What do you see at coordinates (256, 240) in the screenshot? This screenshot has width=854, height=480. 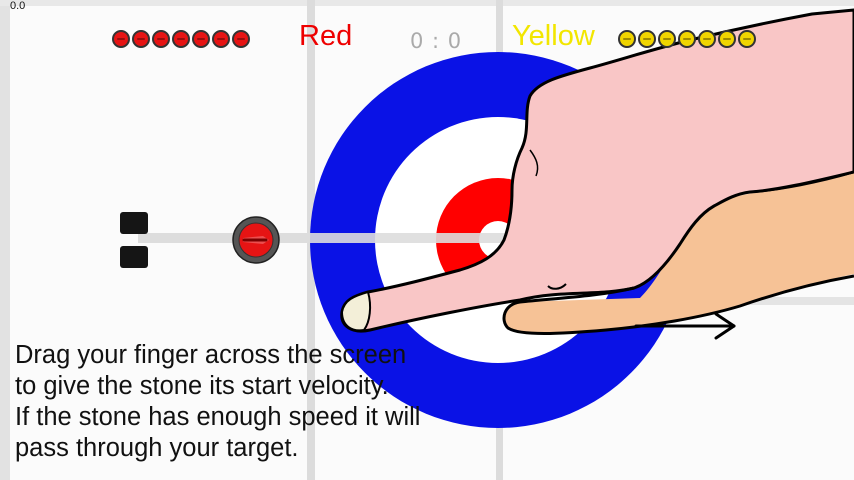 I see `red-stone-in-play` at bounding box center [256, 240].